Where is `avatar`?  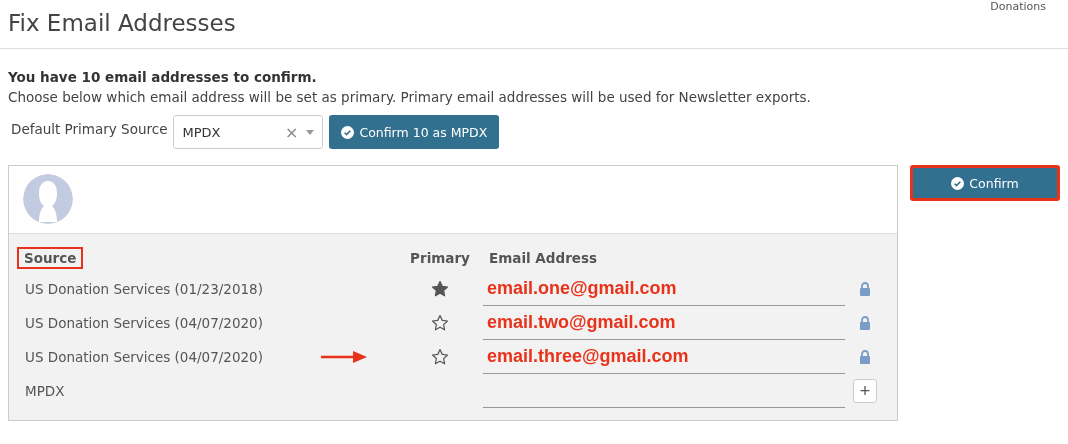 avatar is located at coordinates (48, 199).